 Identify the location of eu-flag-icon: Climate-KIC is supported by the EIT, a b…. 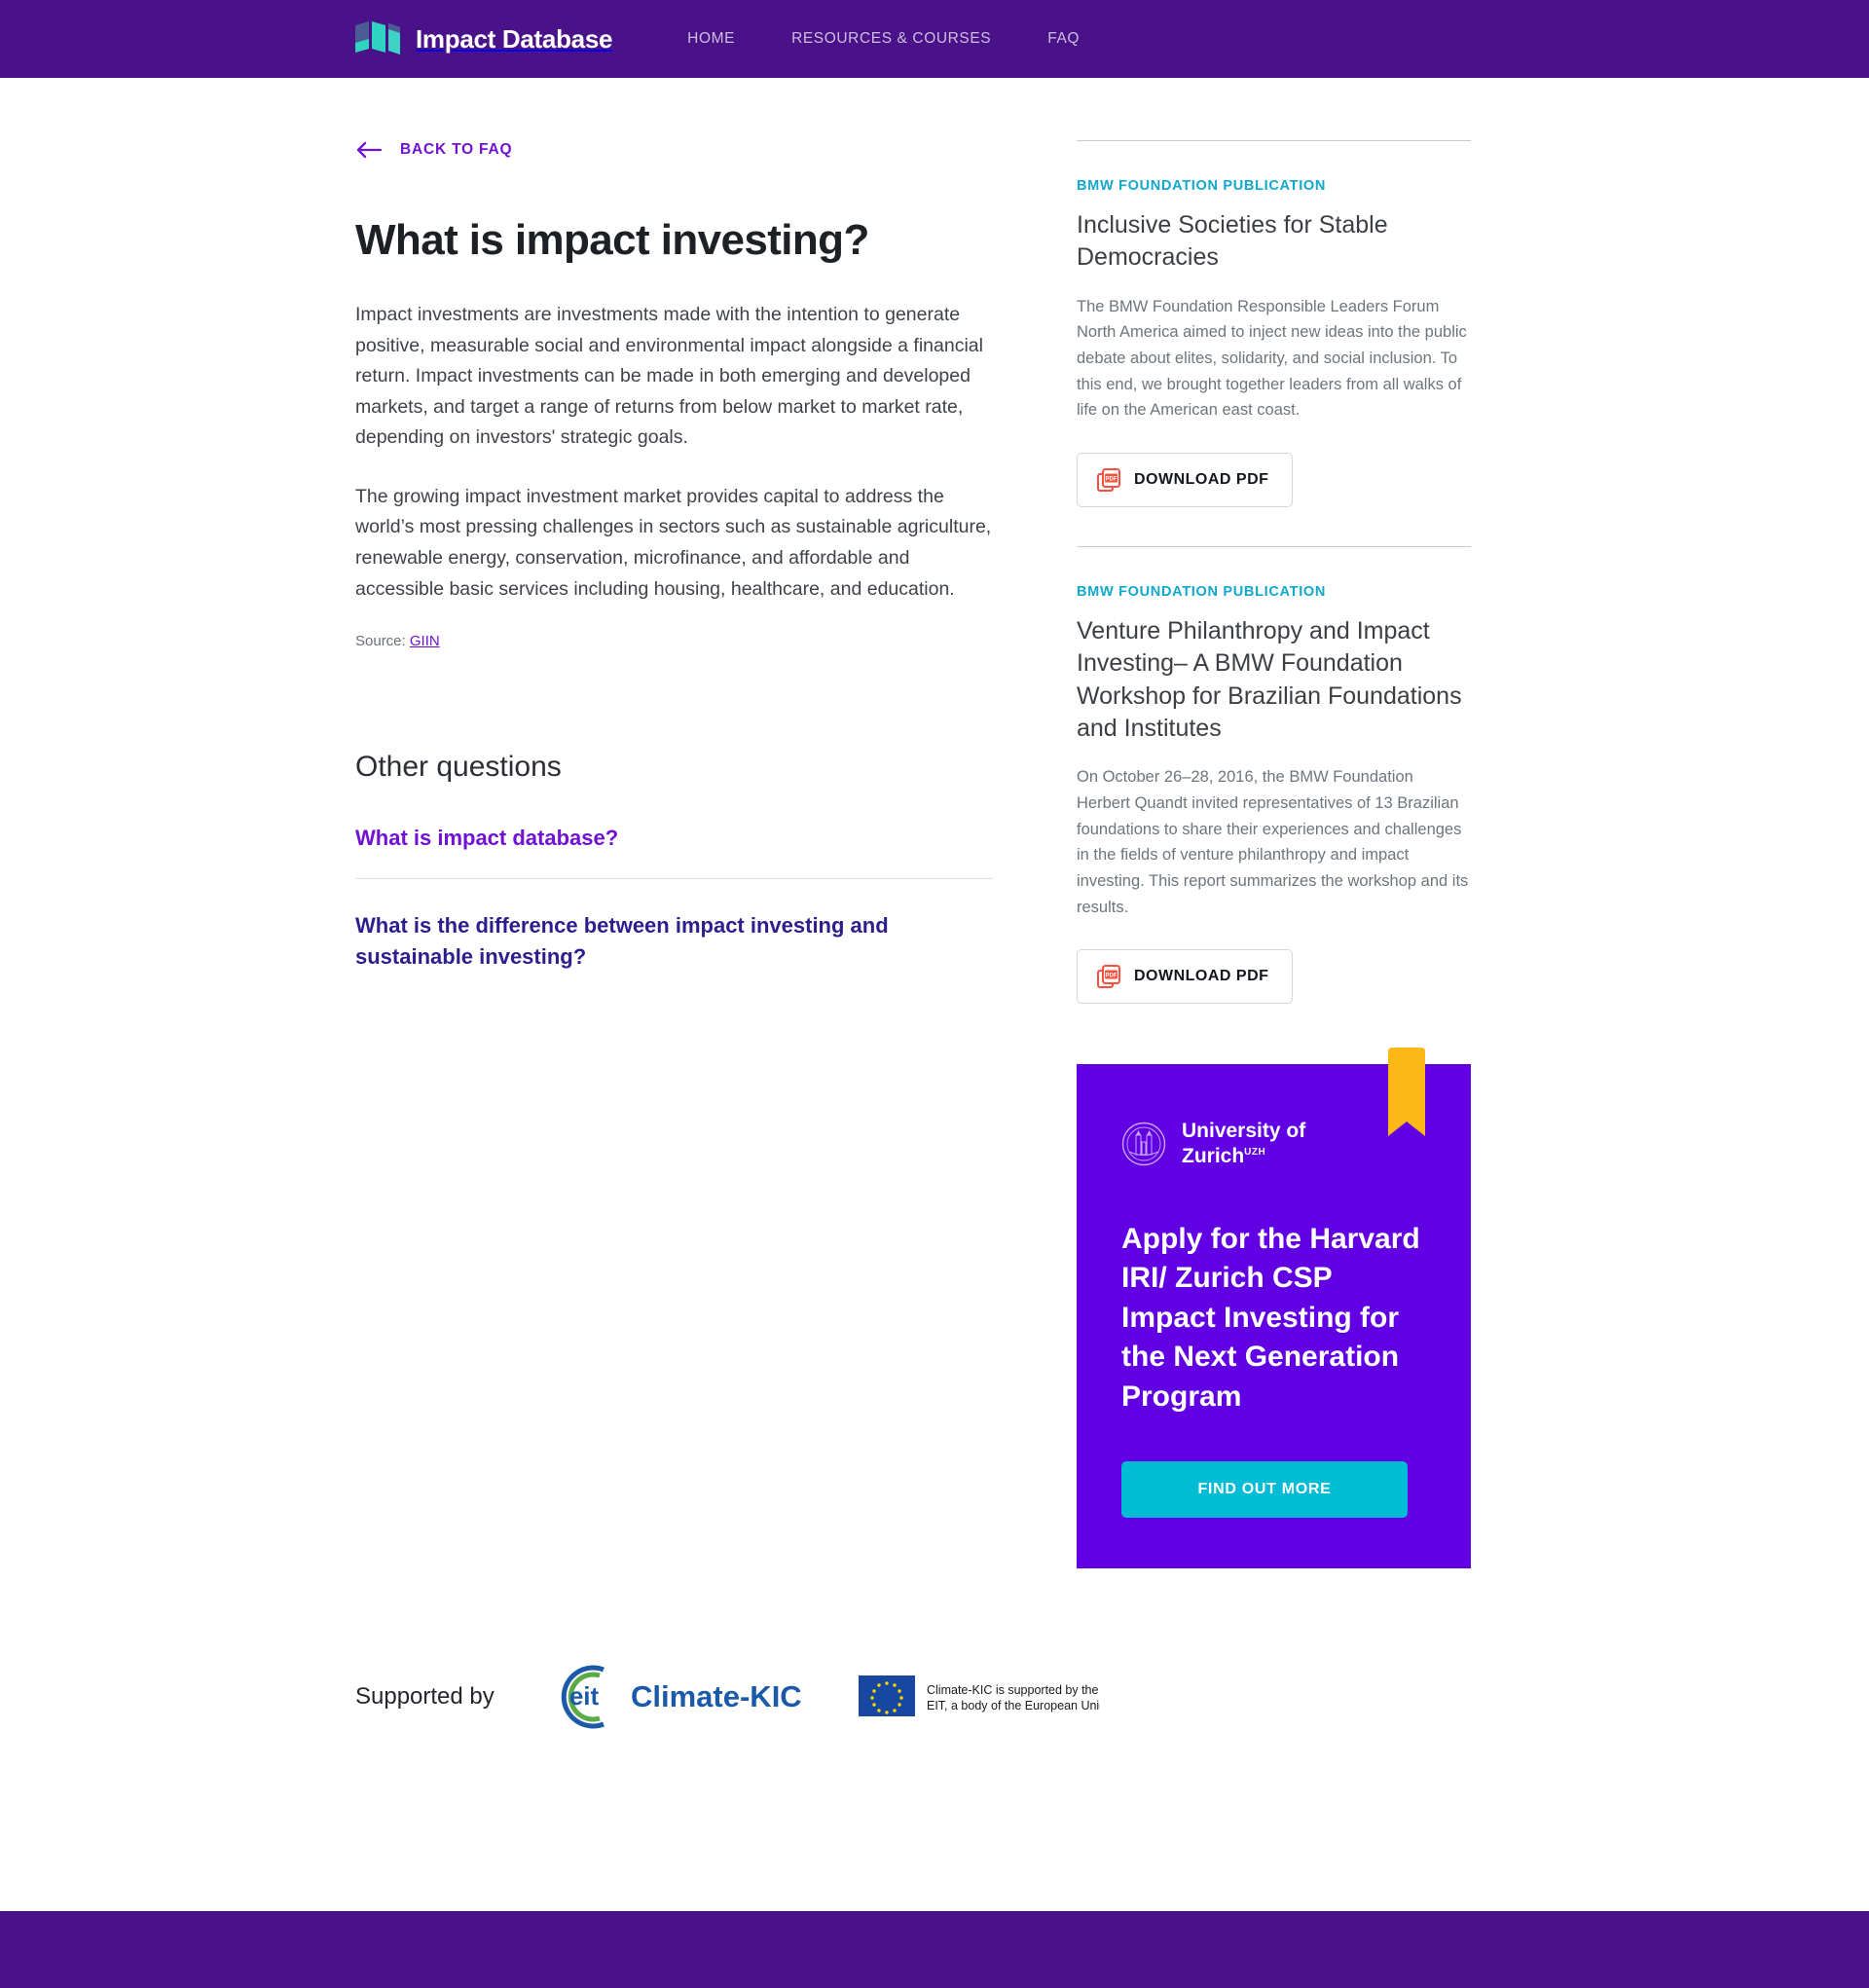
(985, 1697).